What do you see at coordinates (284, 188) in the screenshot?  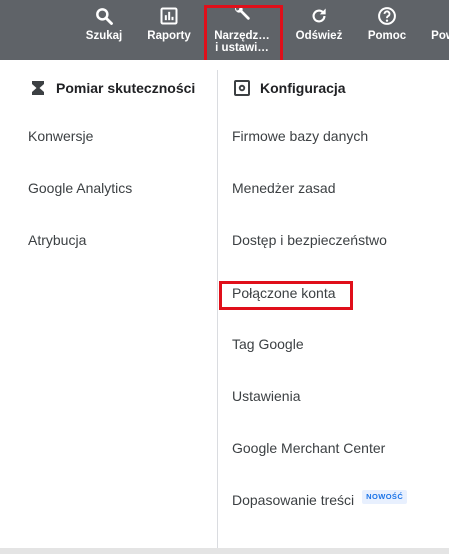 I see `menu-item-policy-manager: Menedżer zasad` at bounding box center [284, 188].